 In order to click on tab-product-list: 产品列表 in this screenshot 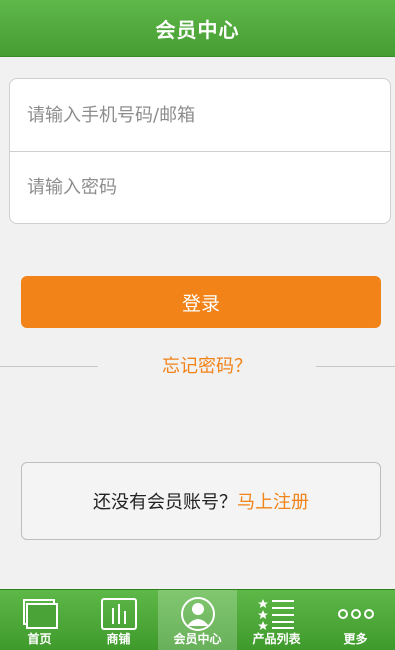, I will do `click(276, 620)`.